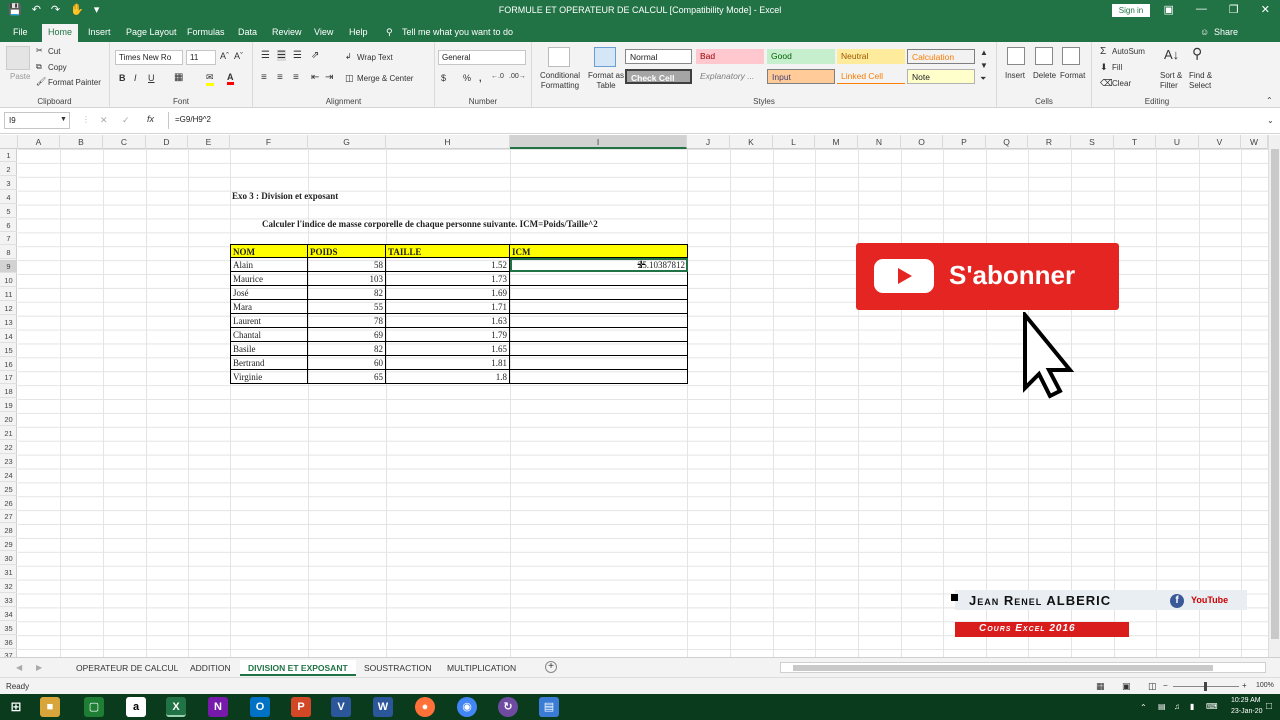  I want to click on name-box-dropdown-icon: ▼, so click(63, 119).